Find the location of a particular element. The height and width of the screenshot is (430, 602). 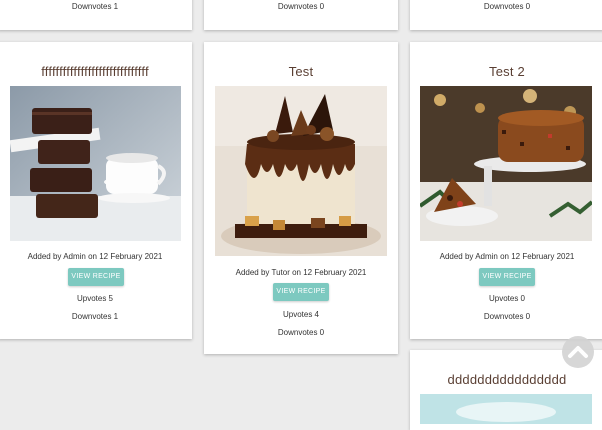

brownies-image is located at coordinates (95, 163).